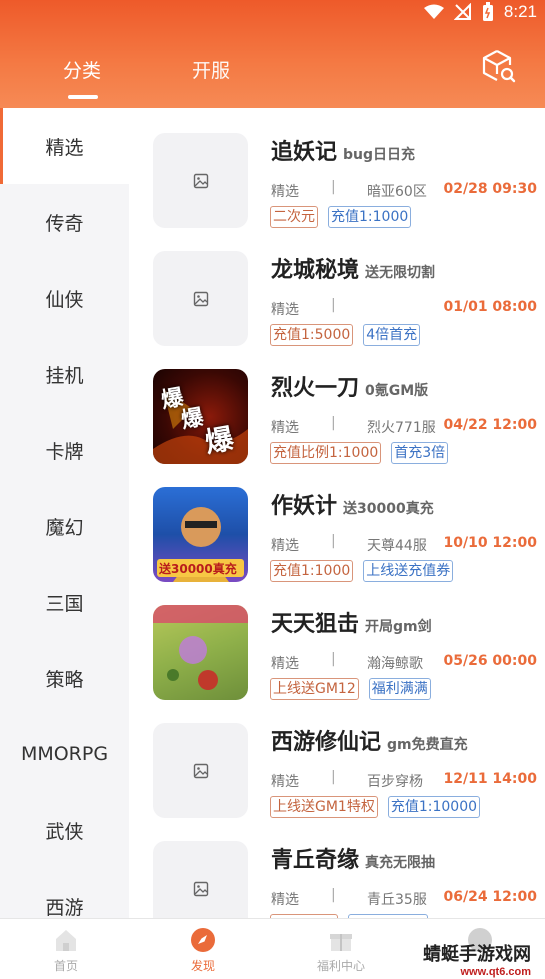 The image size is (545, 979). Describe the element at coordinates (490, 189) in the screenshot. I see `open-time: 02/28 09:30` at that location.